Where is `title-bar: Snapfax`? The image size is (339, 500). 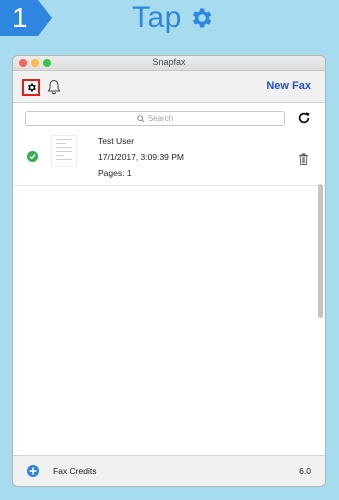
title-bar: Snapfax is located at coordinates (169, 63).